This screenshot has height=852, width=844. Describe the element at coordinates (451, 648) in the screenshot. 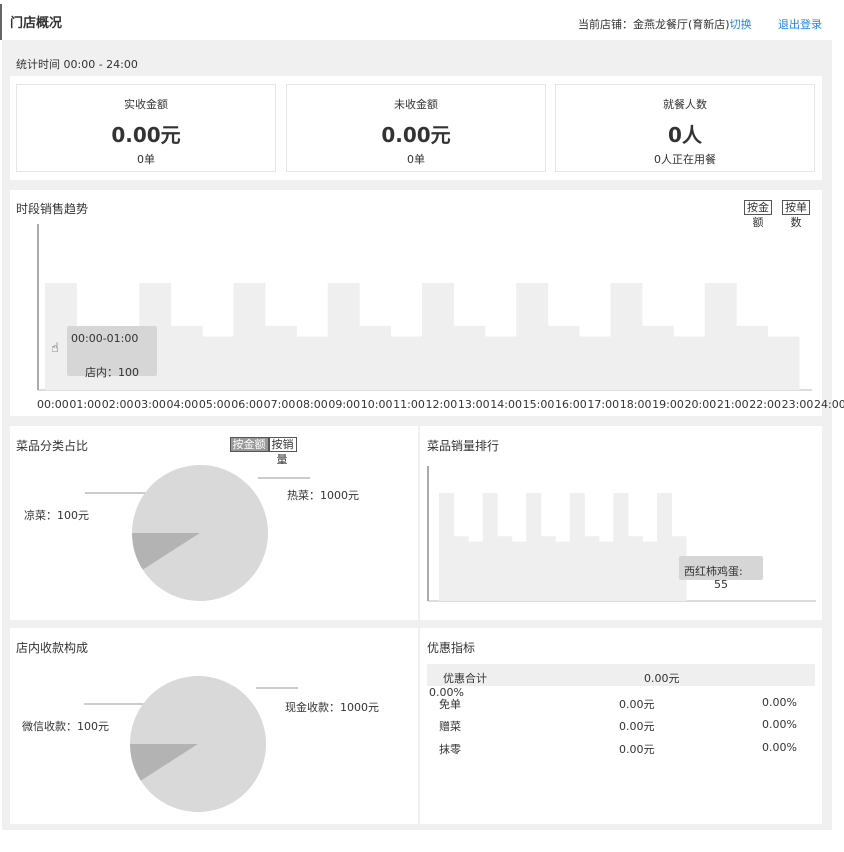

I see `discount-title: 优惠指标` at that location.